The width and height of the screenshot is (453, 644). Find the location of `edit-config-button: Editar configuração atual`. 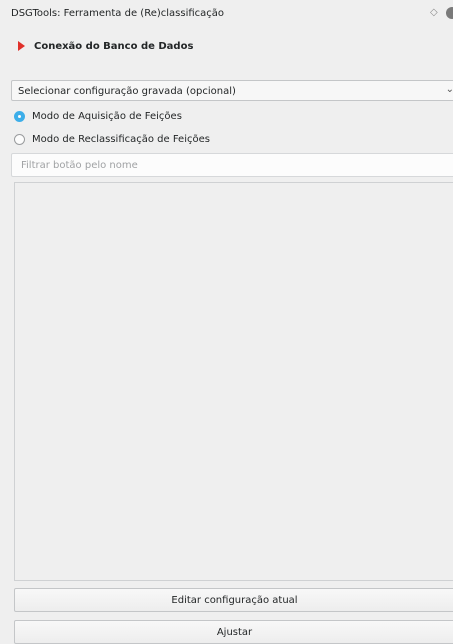

edit-config-button: Editar configuração atual is located at coordinates (233, 600).